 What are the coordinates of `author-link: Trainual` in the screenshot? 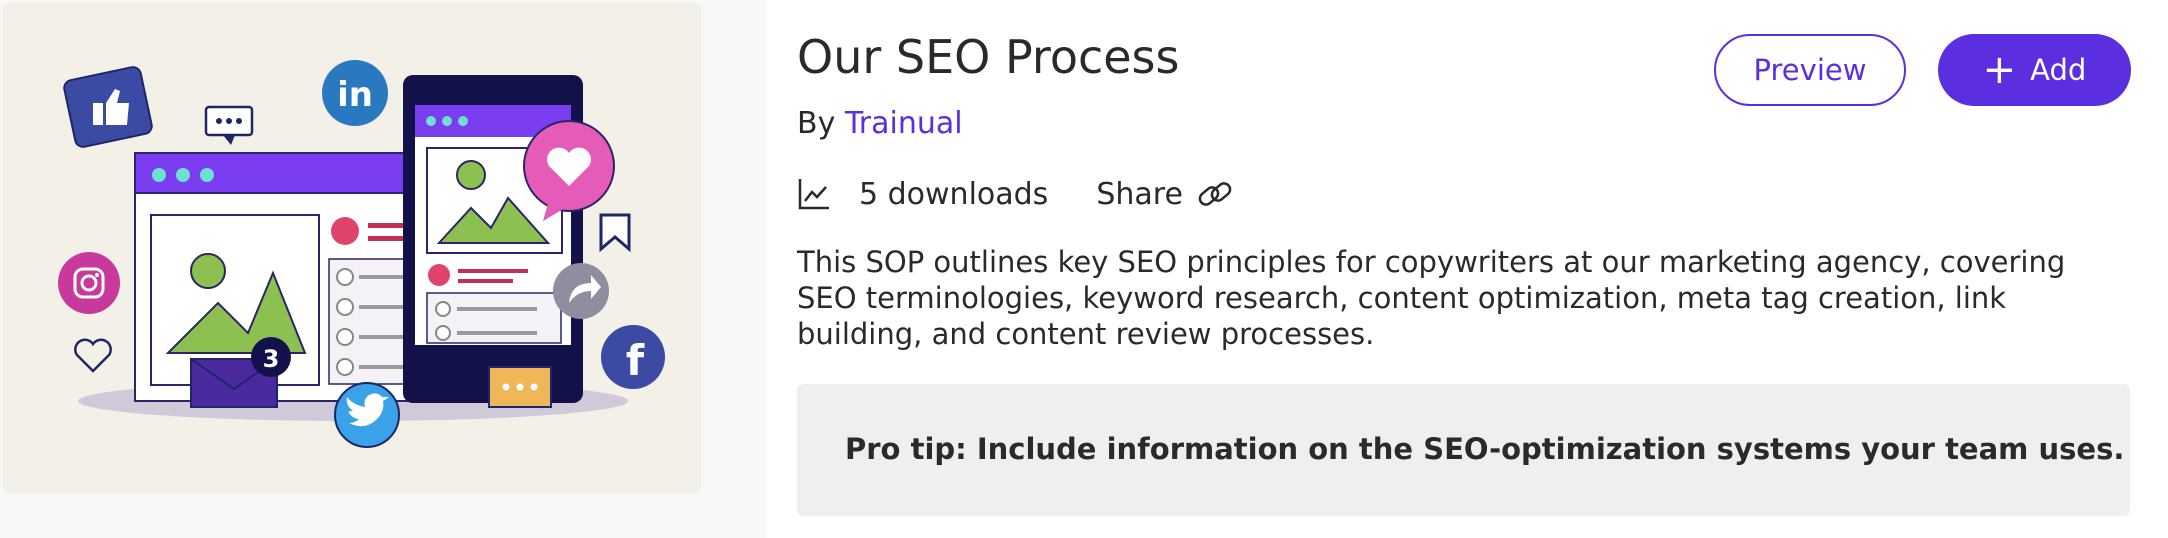 It's located at (904, 123).